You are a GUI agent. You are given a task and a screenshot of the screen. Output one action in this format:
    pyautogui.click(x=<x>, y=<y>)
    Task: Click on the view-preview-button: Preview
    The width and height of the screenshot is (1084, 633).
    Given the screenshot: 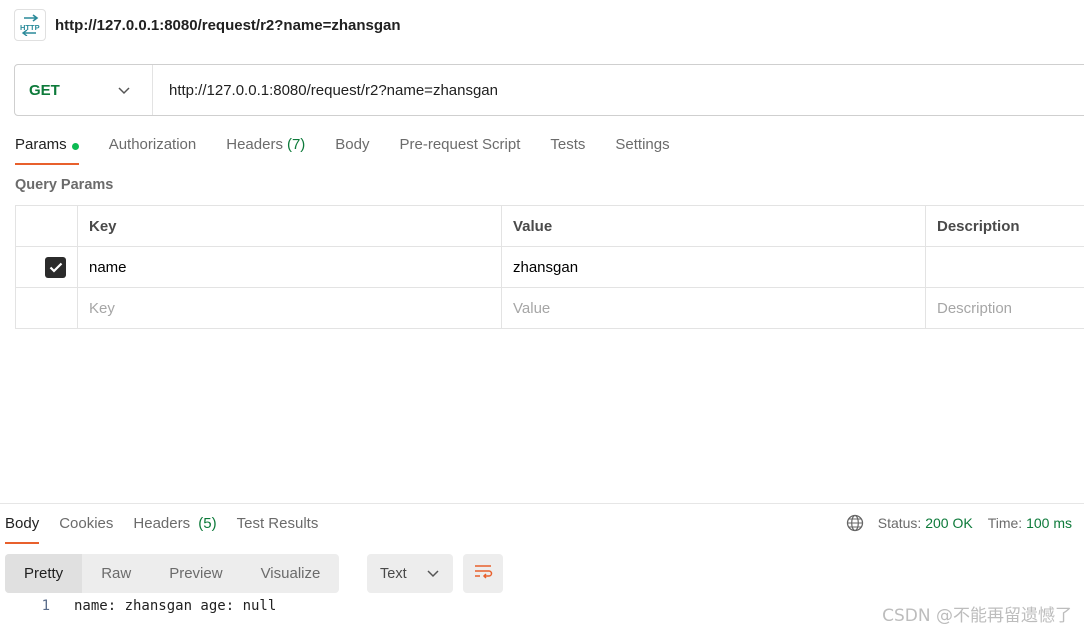 What is the action you would take?
    pyautogui.click(x=195, y=573)
    